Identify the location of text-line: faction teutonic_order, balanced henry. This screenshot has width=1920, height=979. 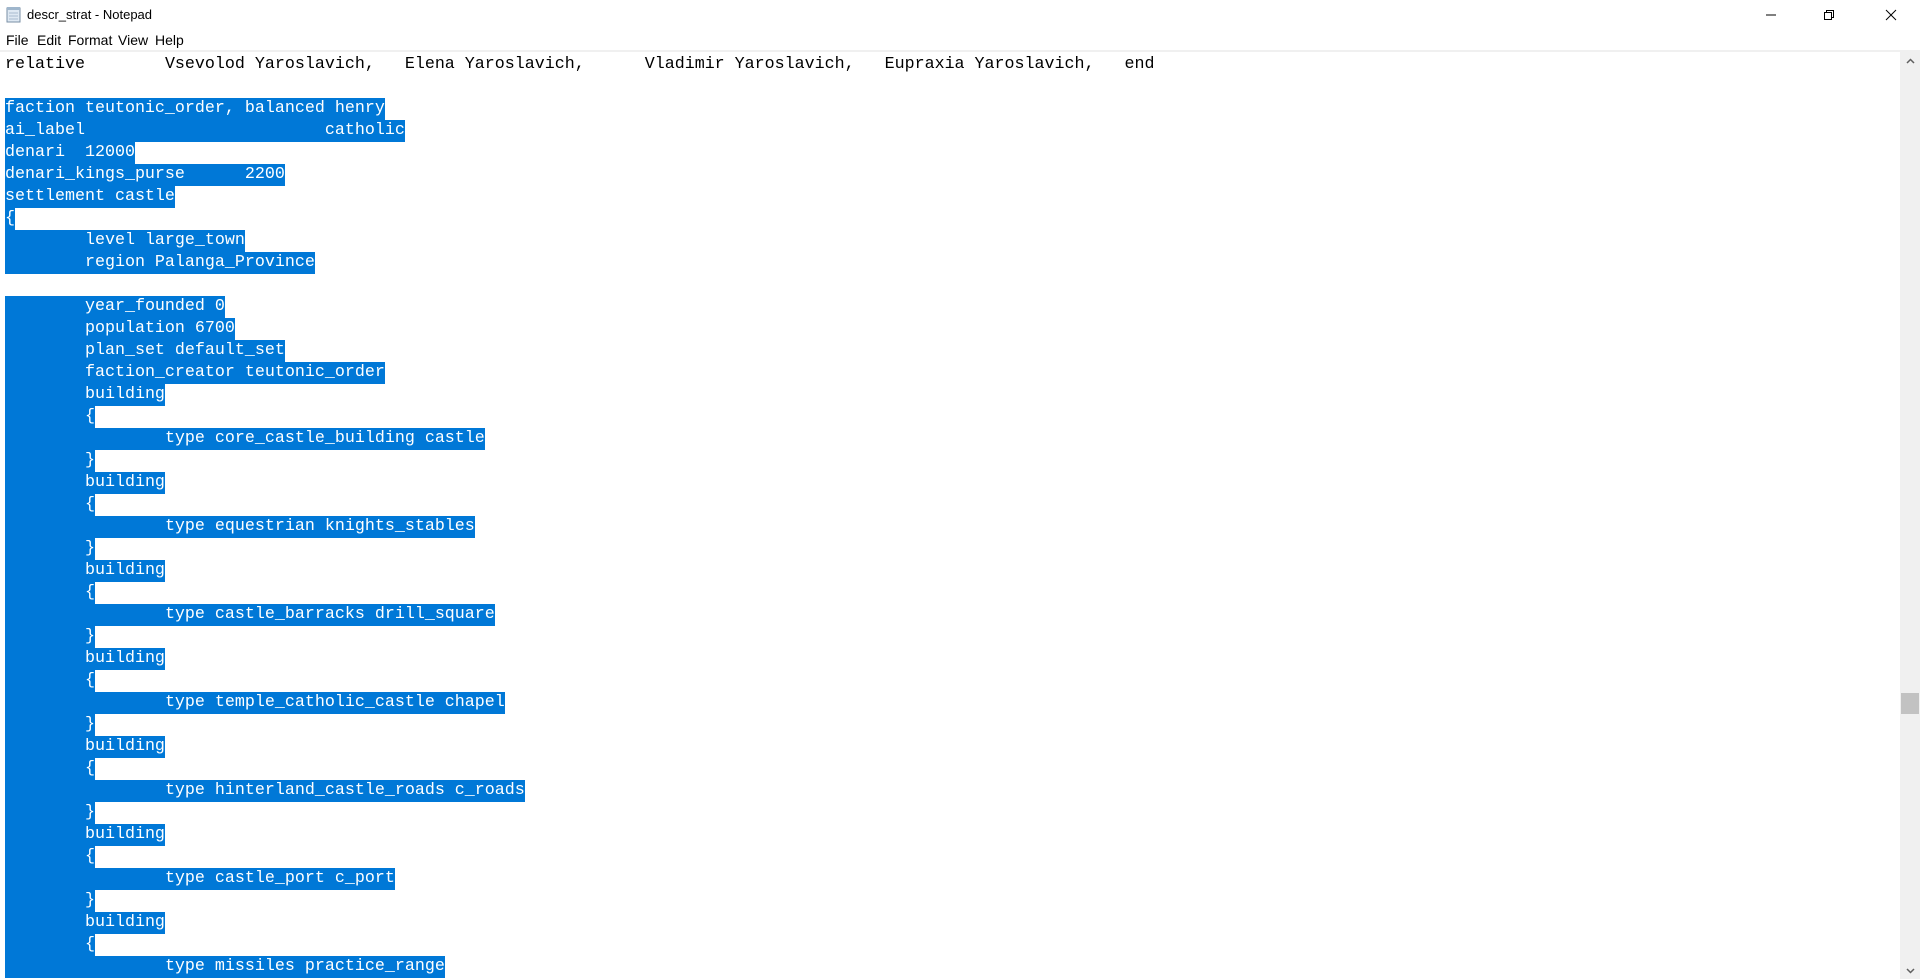
(195, 109).